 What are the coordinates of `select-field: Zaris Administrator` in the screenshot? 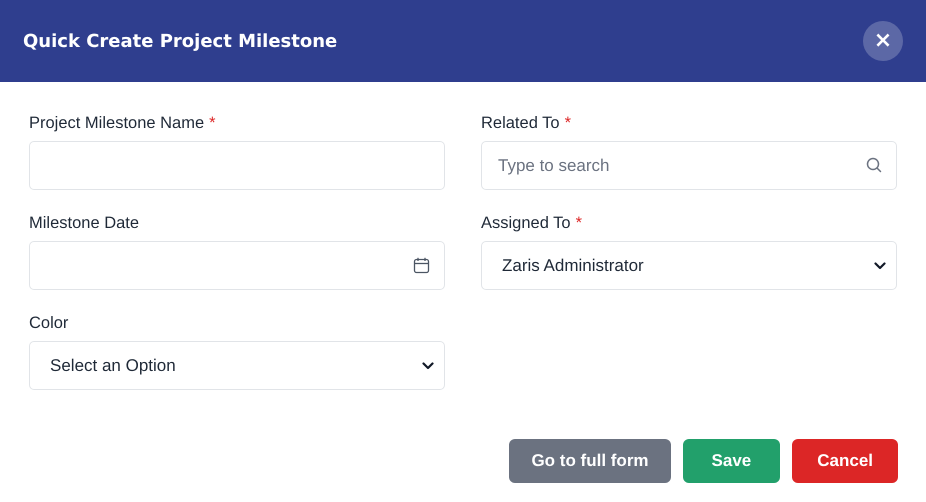 It's located at (689, 265).